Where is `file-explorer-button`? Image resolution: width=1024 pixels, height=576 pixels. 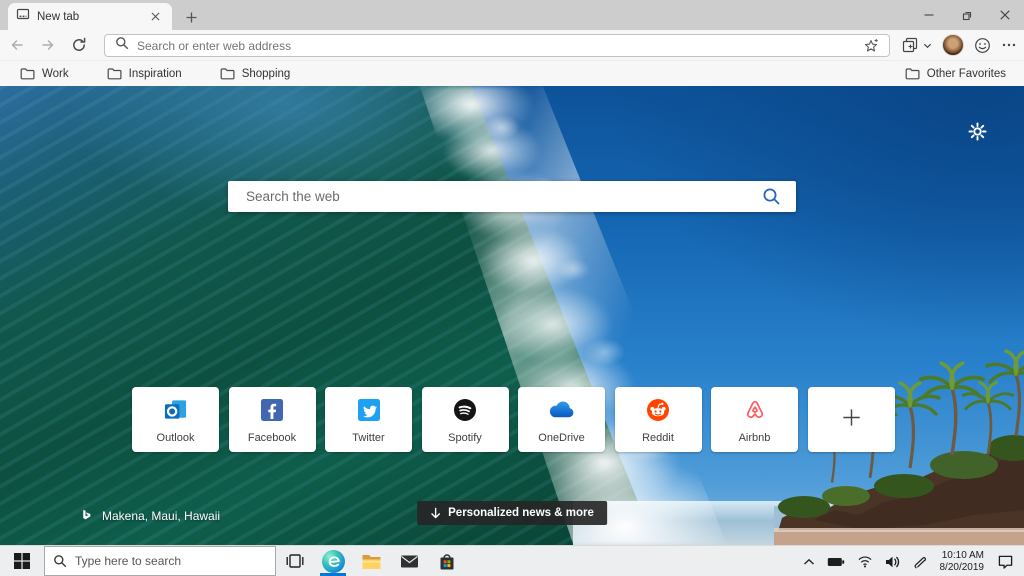
file-explorer-button is located at coordinates (371, 561).